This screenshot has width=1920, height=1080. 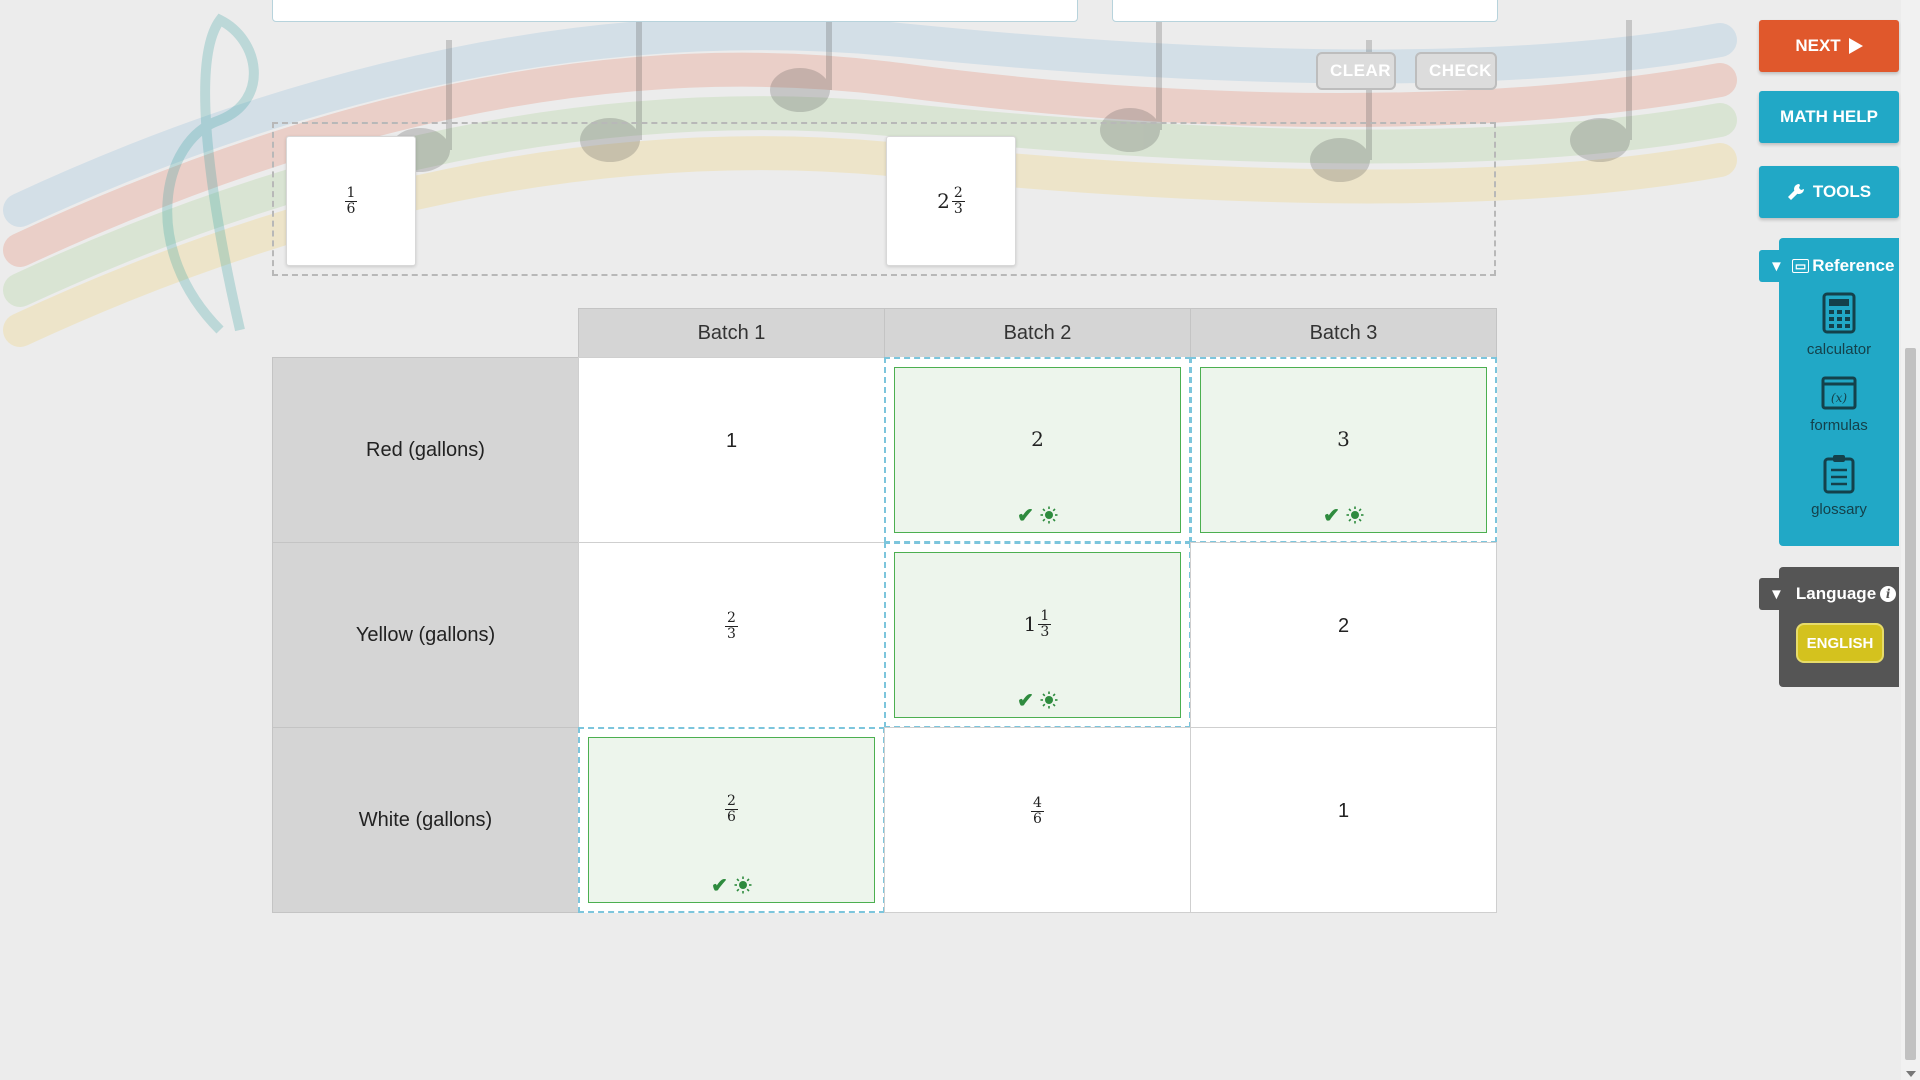 I want to click on play-icon, so click(x=1855, y=46).